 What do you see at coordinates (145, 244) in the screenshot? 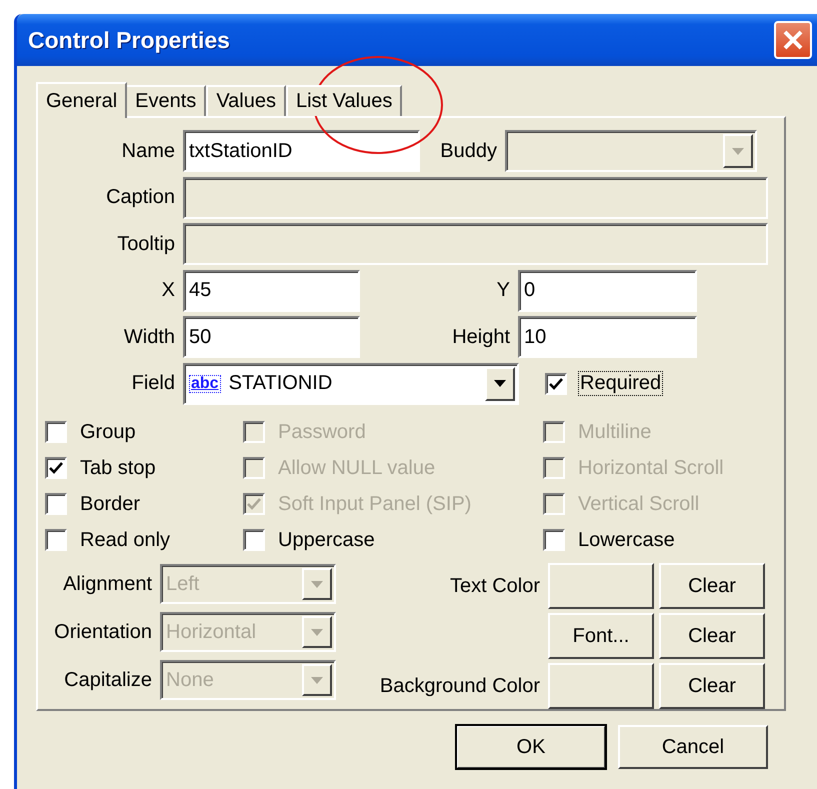
I see `field-label: Tooltip` at bounding box center [145, 244].